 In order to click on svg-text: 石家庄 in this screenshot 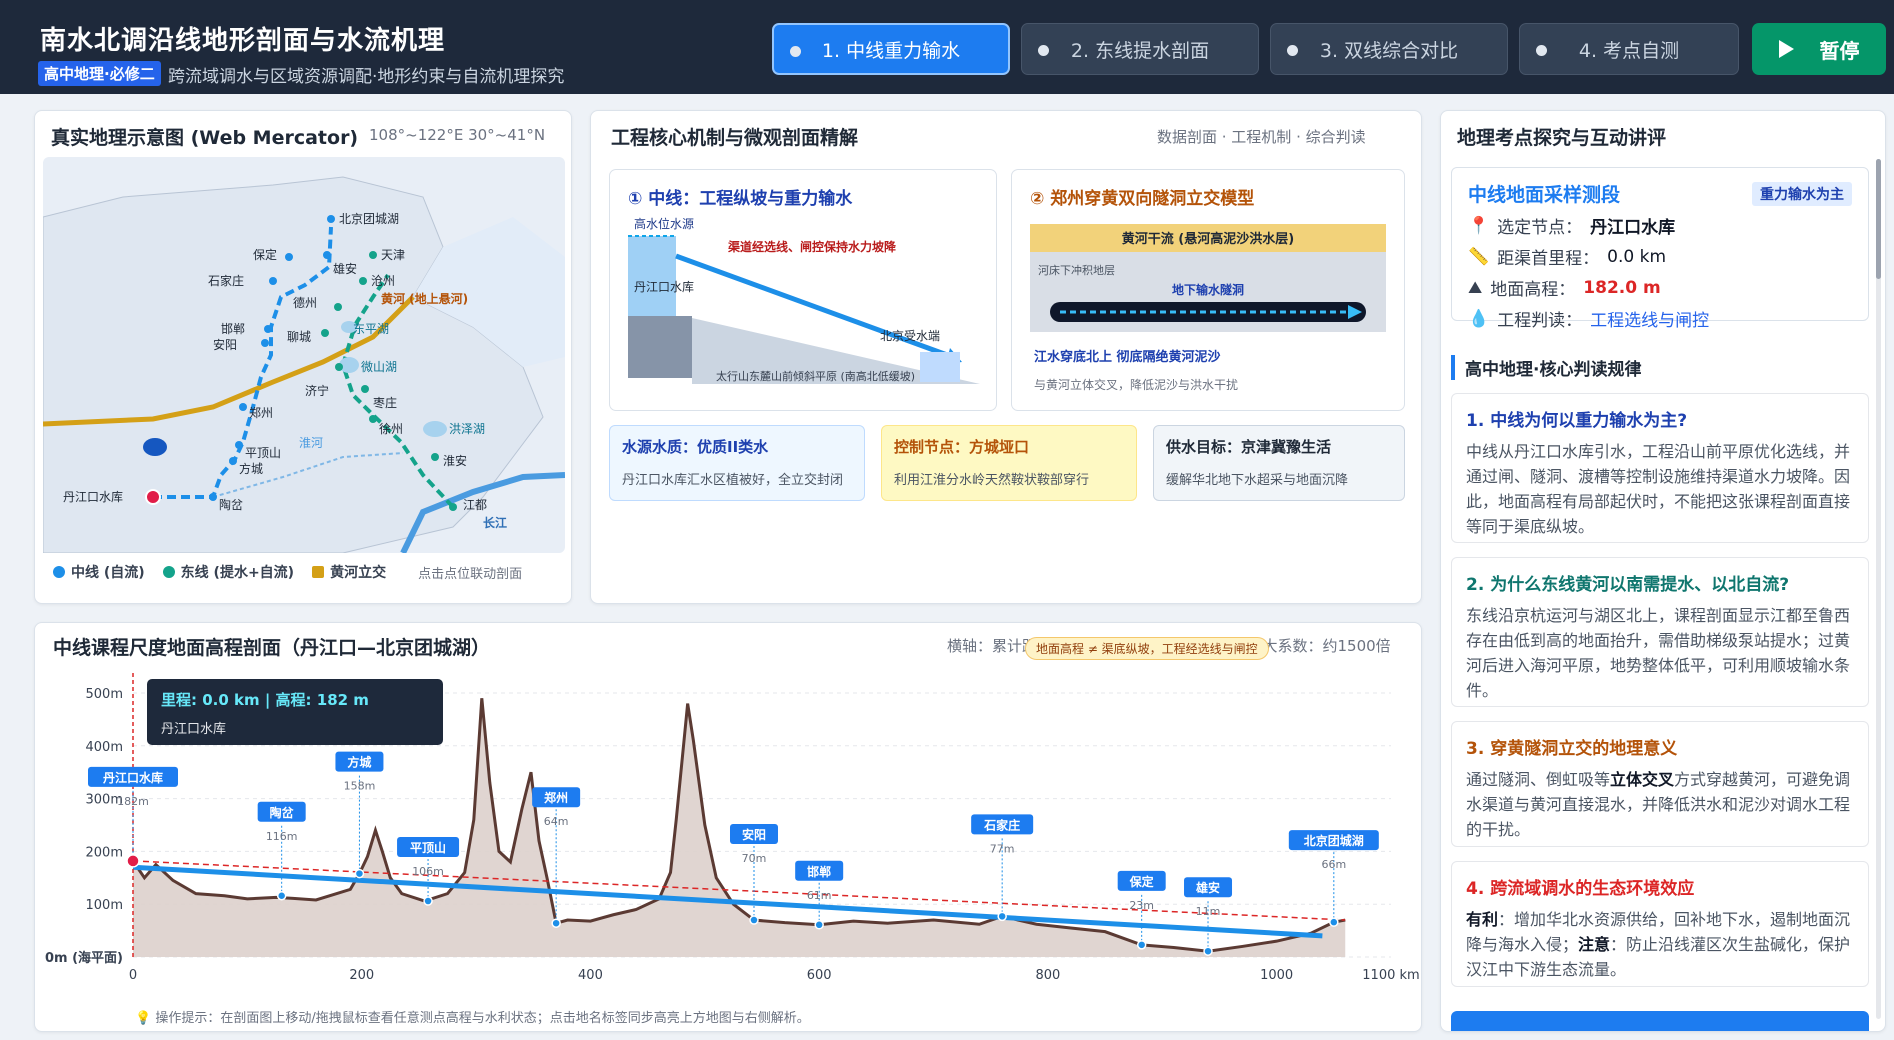, I will do `click(226, 280)`.